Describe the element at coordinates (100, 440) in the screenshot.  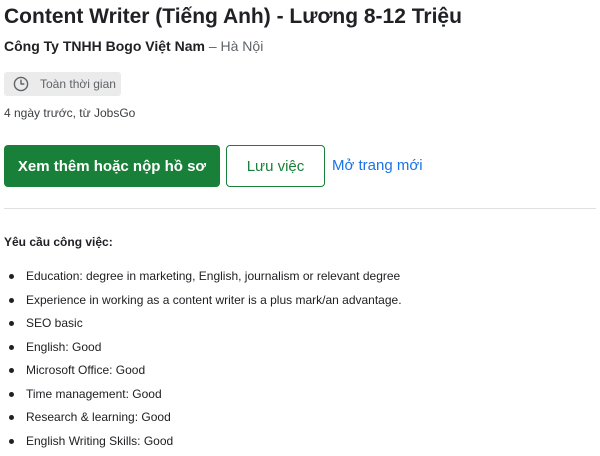
I see `requirement-text: English Writing Skills: Good` at that location.